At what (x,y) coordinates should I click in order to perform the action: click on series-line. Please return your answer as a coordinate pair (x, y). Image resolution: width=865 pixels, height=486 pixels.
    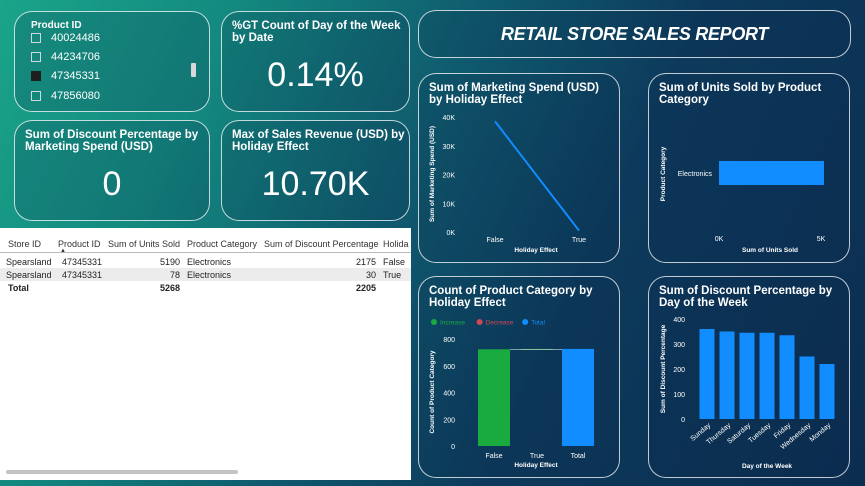
    Looking at the image, I should click on (537, 176).